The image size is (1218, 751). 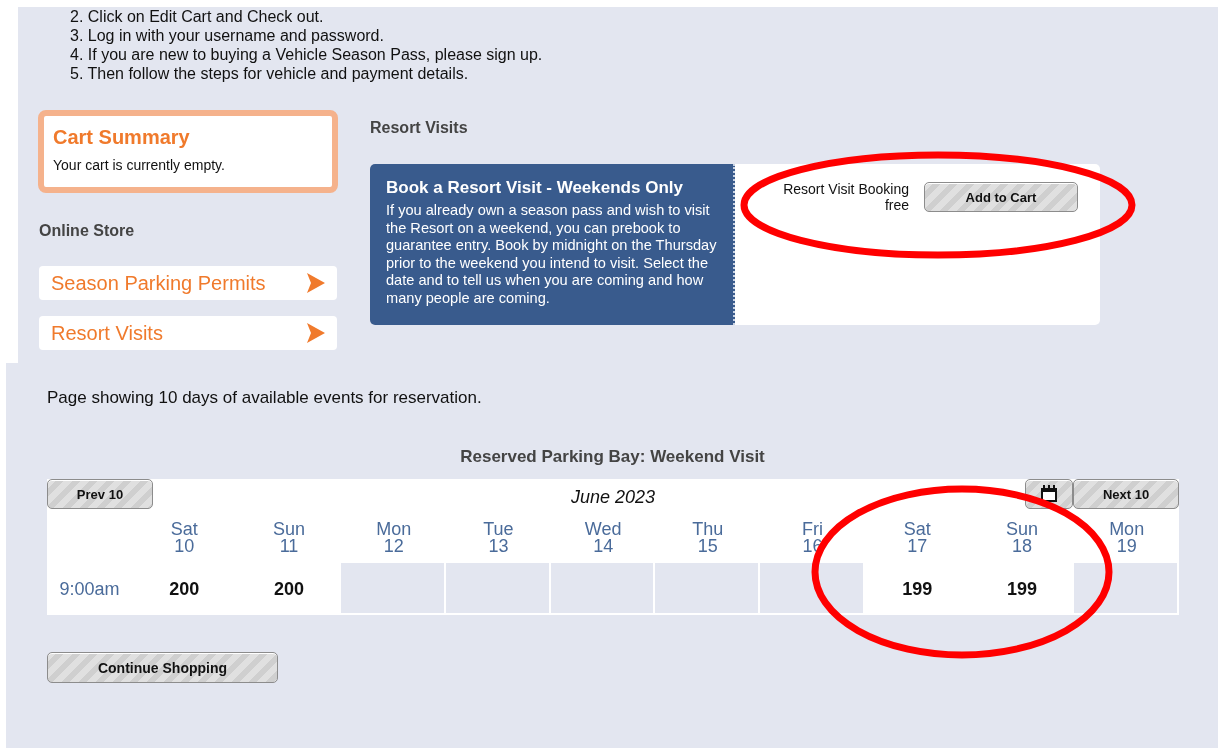 I want to click on product-title: Book a Resort Visit - Weekends Only, so click(x=535, y=188).